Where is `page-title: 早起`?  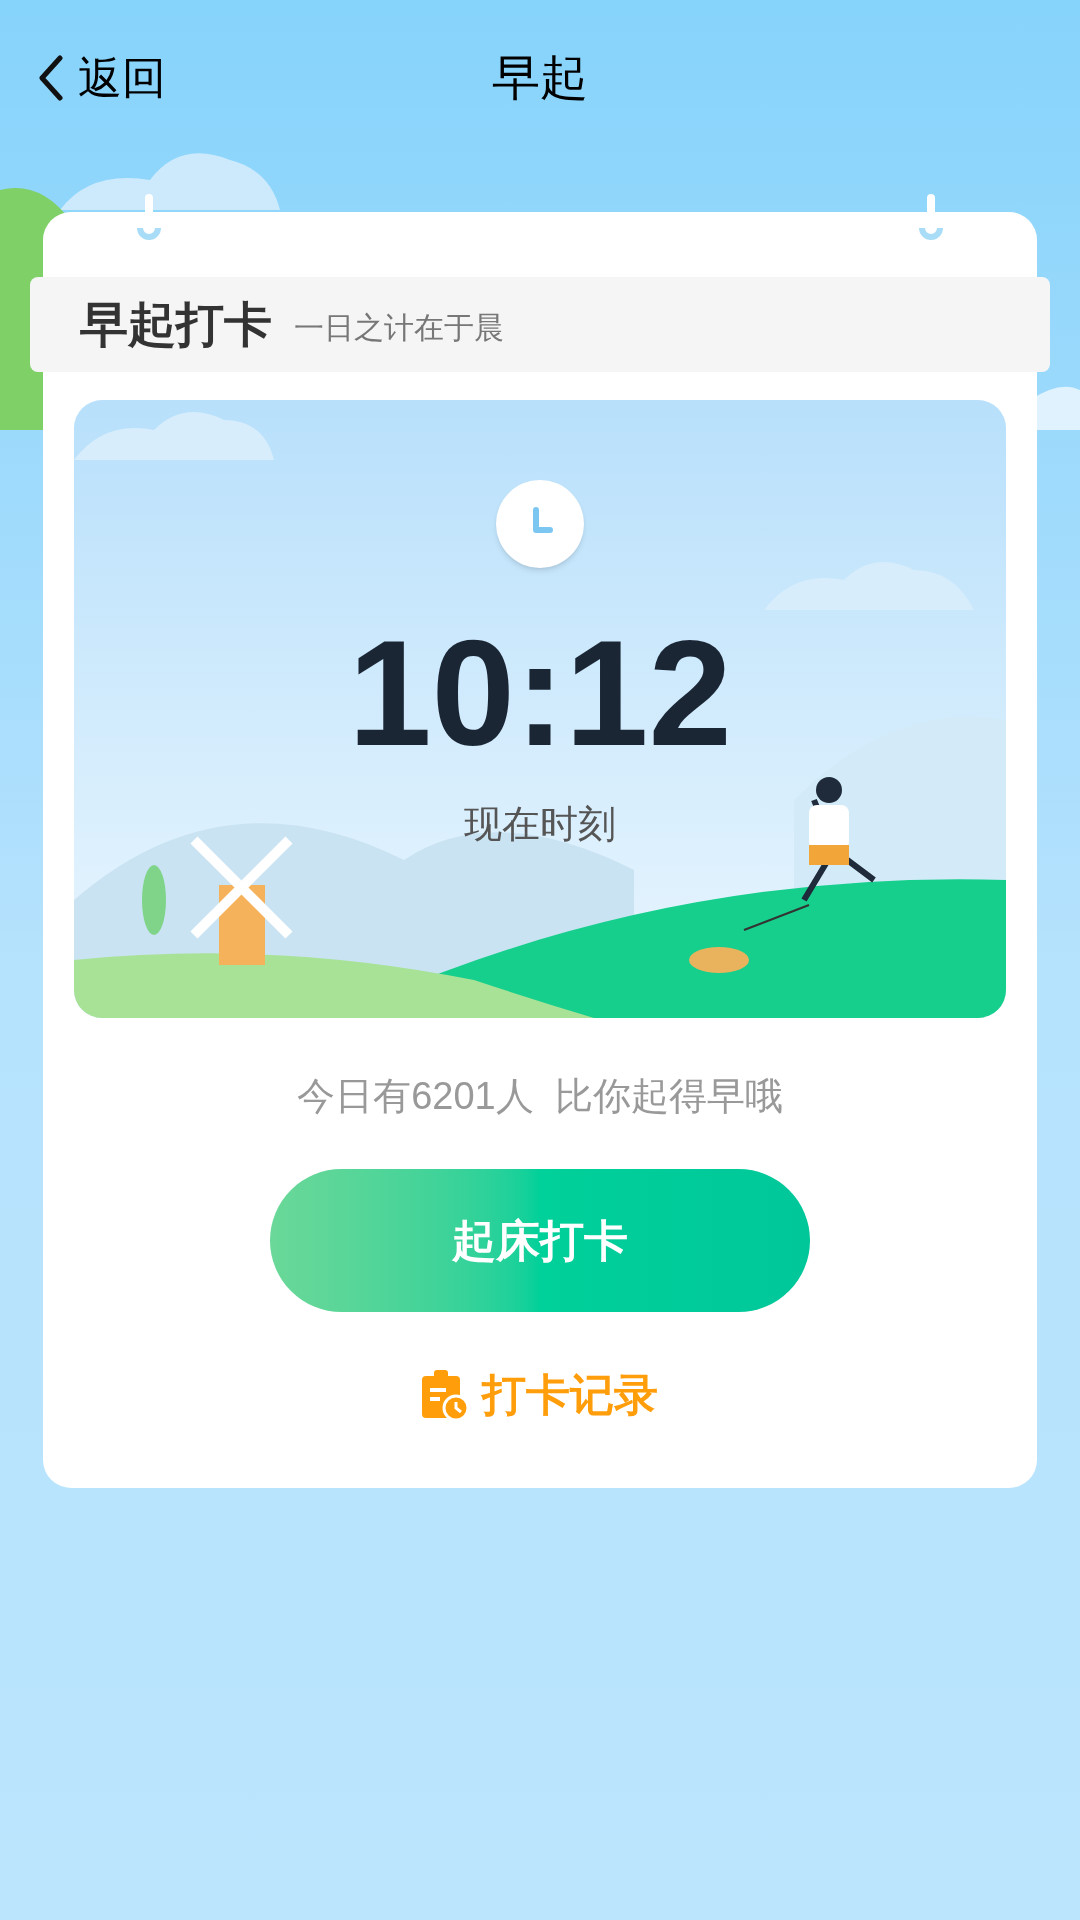 page-title: 早起 is located at coordinates (540, 78).